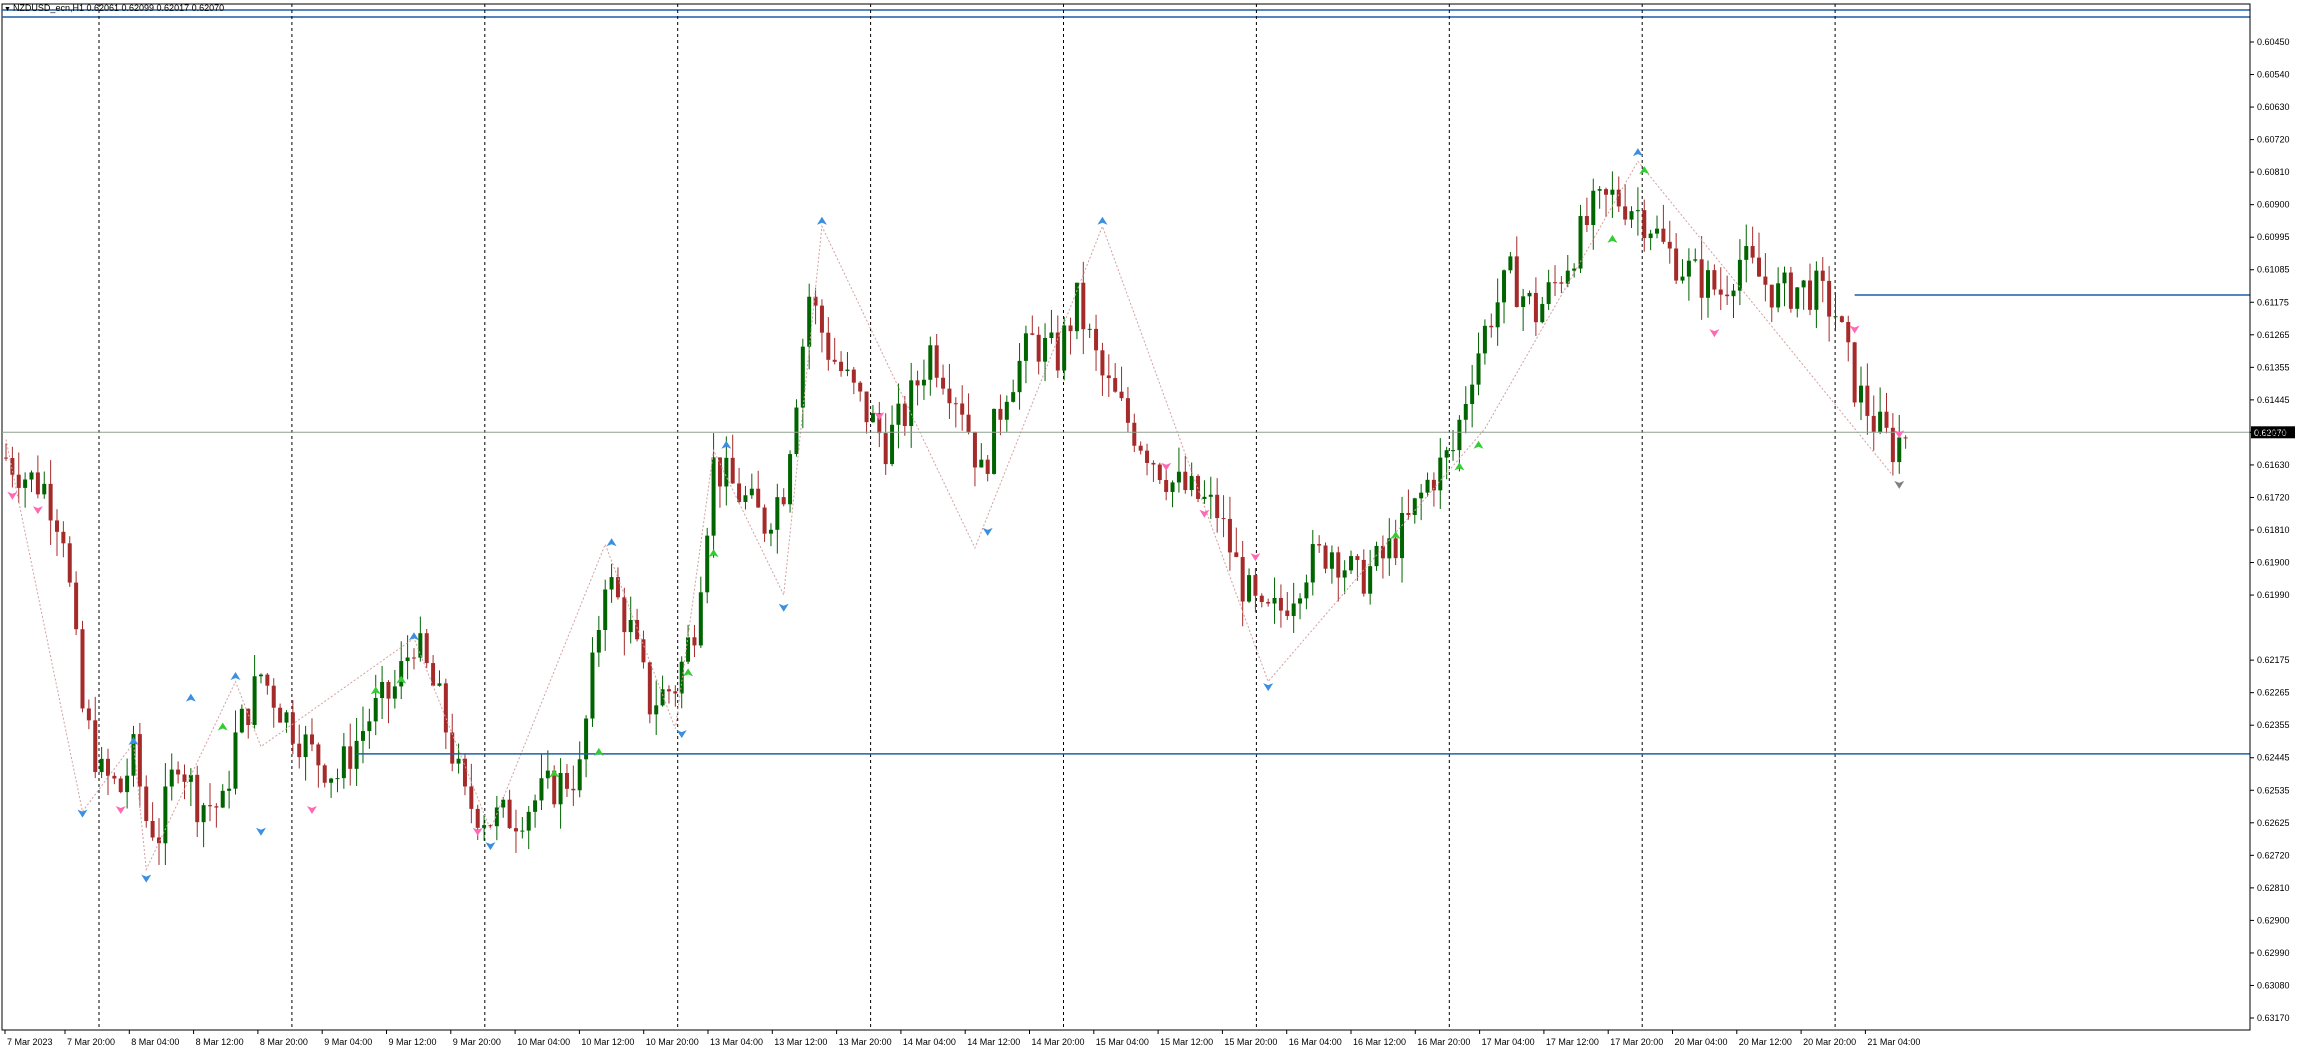  What do you see at coordinates (2273, 270) in the screenshot?
I see `price-tick-label: 0.61085` at bounding box center [2273, 270].